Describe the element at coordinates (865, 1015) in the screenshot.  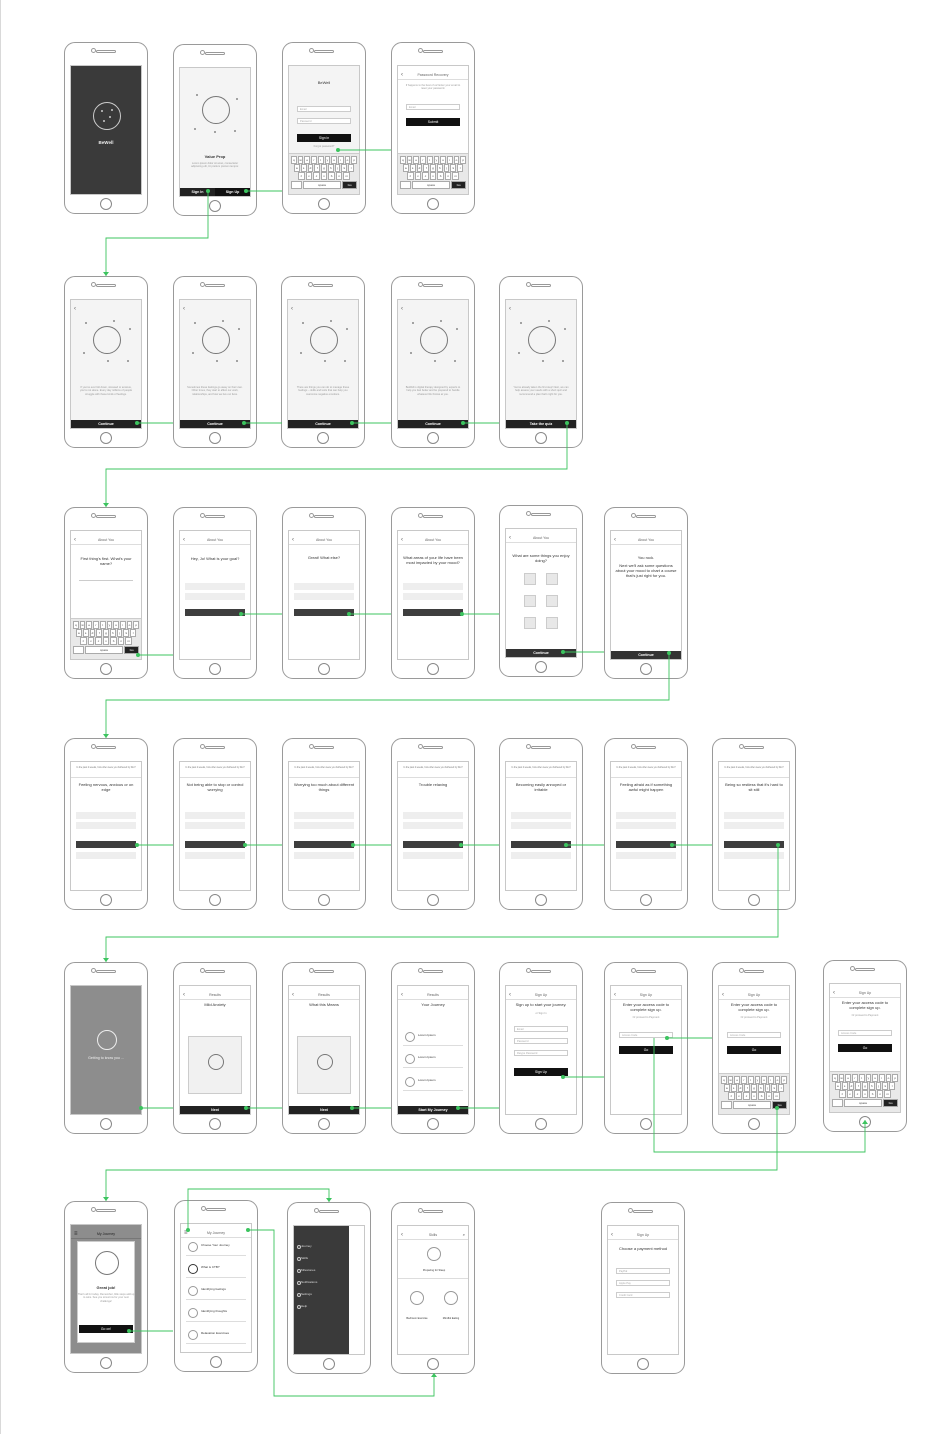
I see `payment-link: Or proceed to Payment` at that location.